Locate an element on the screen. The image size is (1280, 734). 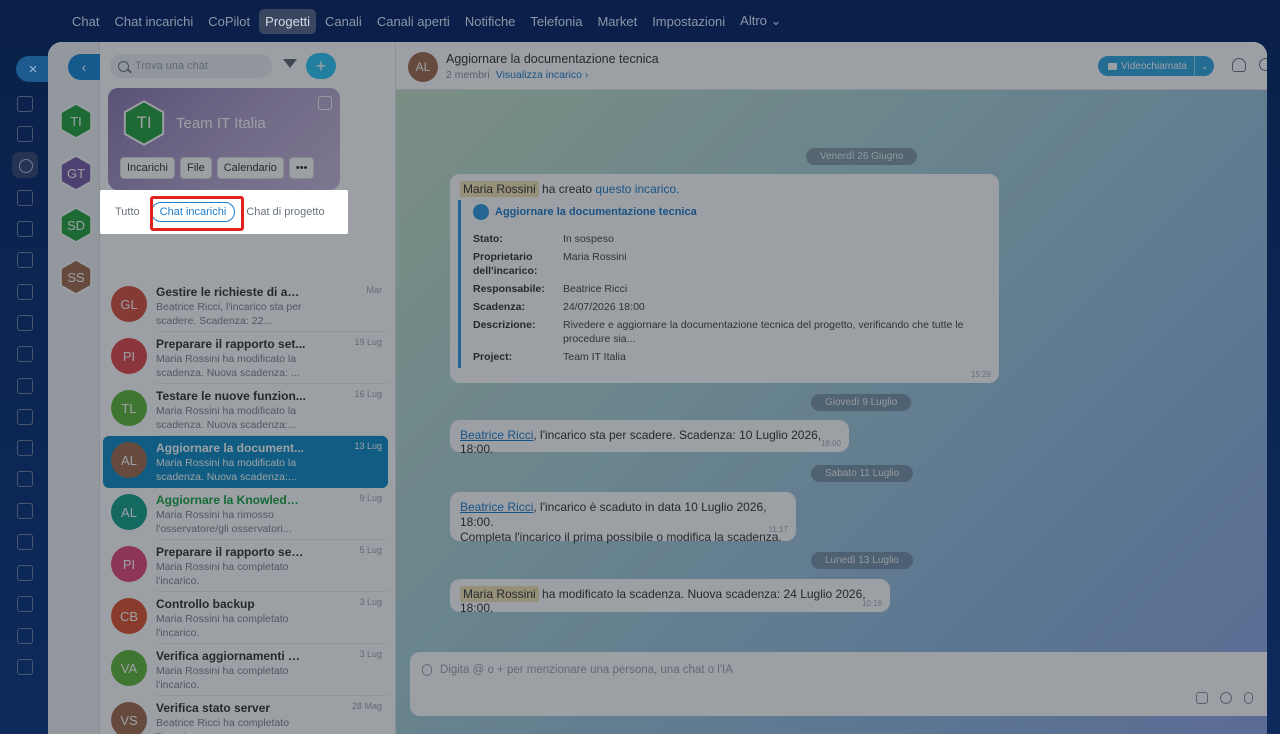
projects-icon is located at coordinates (25, 165).